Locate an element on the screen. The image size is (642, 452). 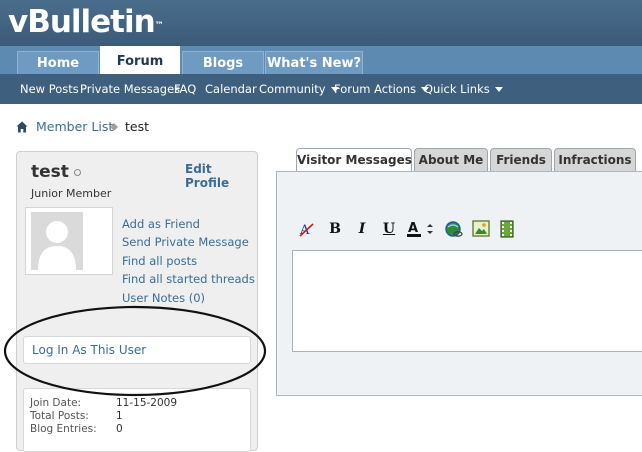
tab-friends: Friends is located at coordinates (521, 160).